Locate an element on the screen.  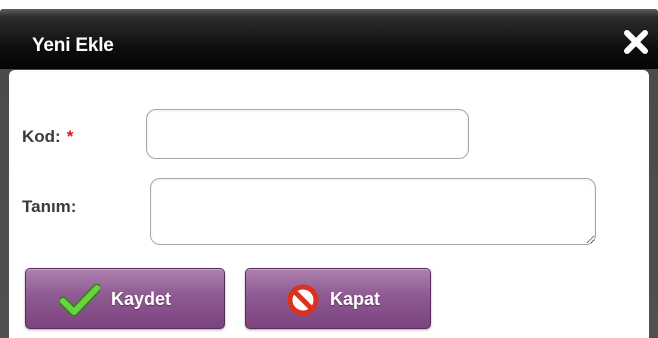
save-button: Kaydet is located at coordinates (125, 298).